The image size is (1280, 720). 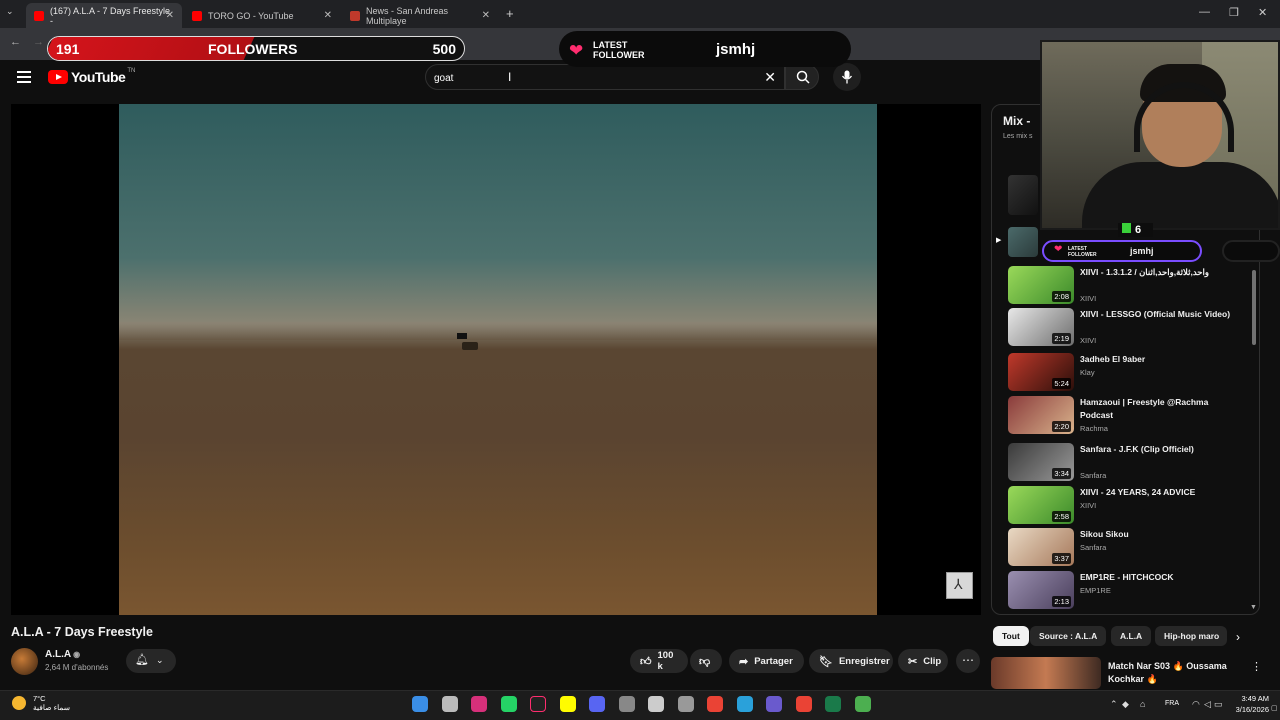 I want to click on subscriber-count: 2,64 M d'abonnés, so click(x=77, y=667).